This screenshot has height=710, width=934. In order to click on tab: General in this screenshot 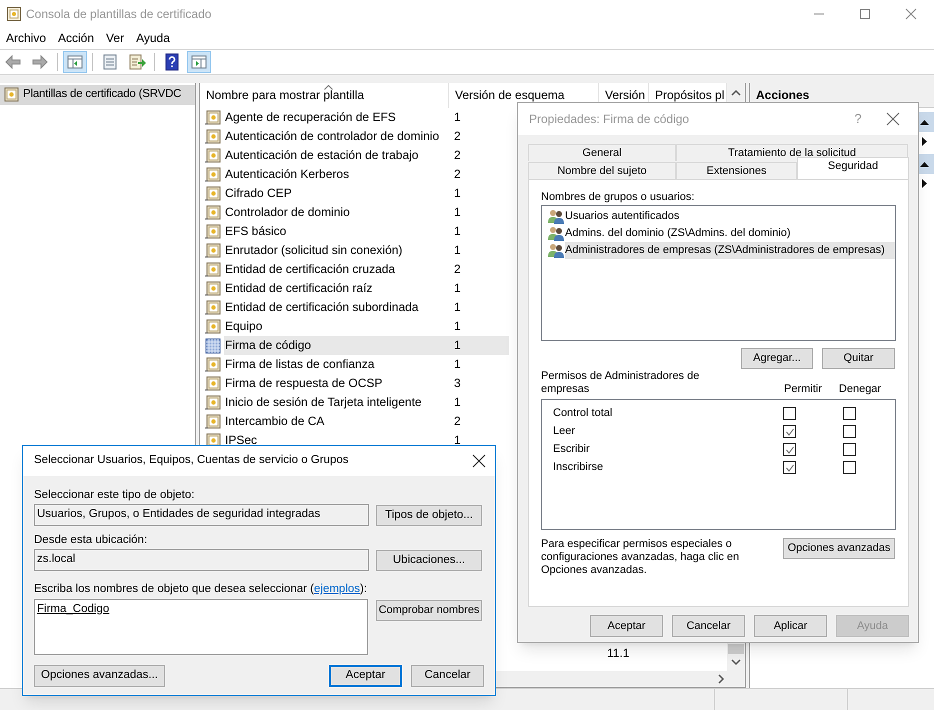, I will do `click(602, 152)`.